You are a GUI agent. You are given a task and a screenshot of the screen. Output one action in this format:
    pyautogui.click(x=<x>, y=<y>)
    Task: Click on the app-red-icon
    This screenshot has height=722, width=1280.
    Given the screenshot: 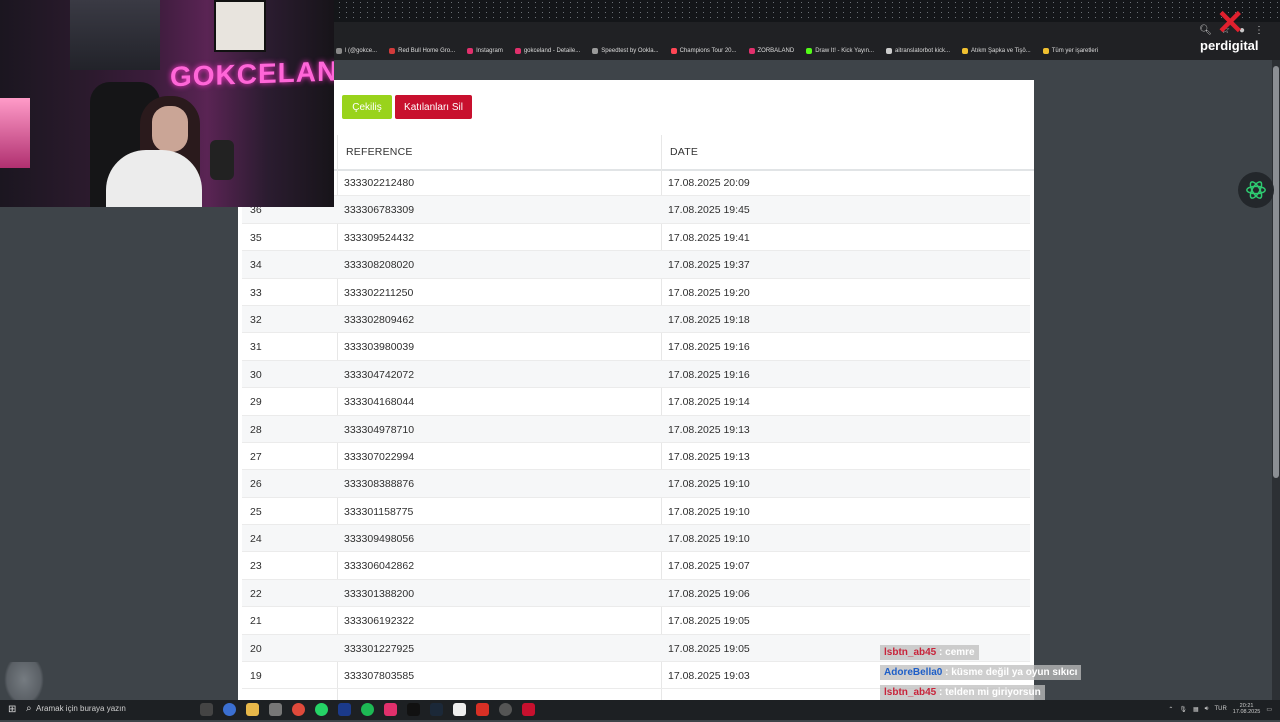 What is the action you would take?
    pyautogui.click(x=528, y=709)
    